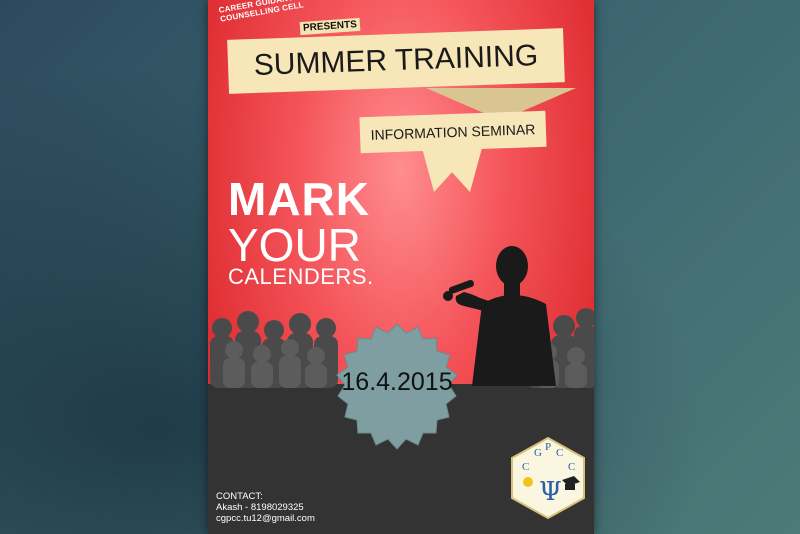 Image resolution: width=800 pixels, height=534 pixels. I want to click on contact-email: cgpcc.tu12@gmail.com, so click(265, 518).